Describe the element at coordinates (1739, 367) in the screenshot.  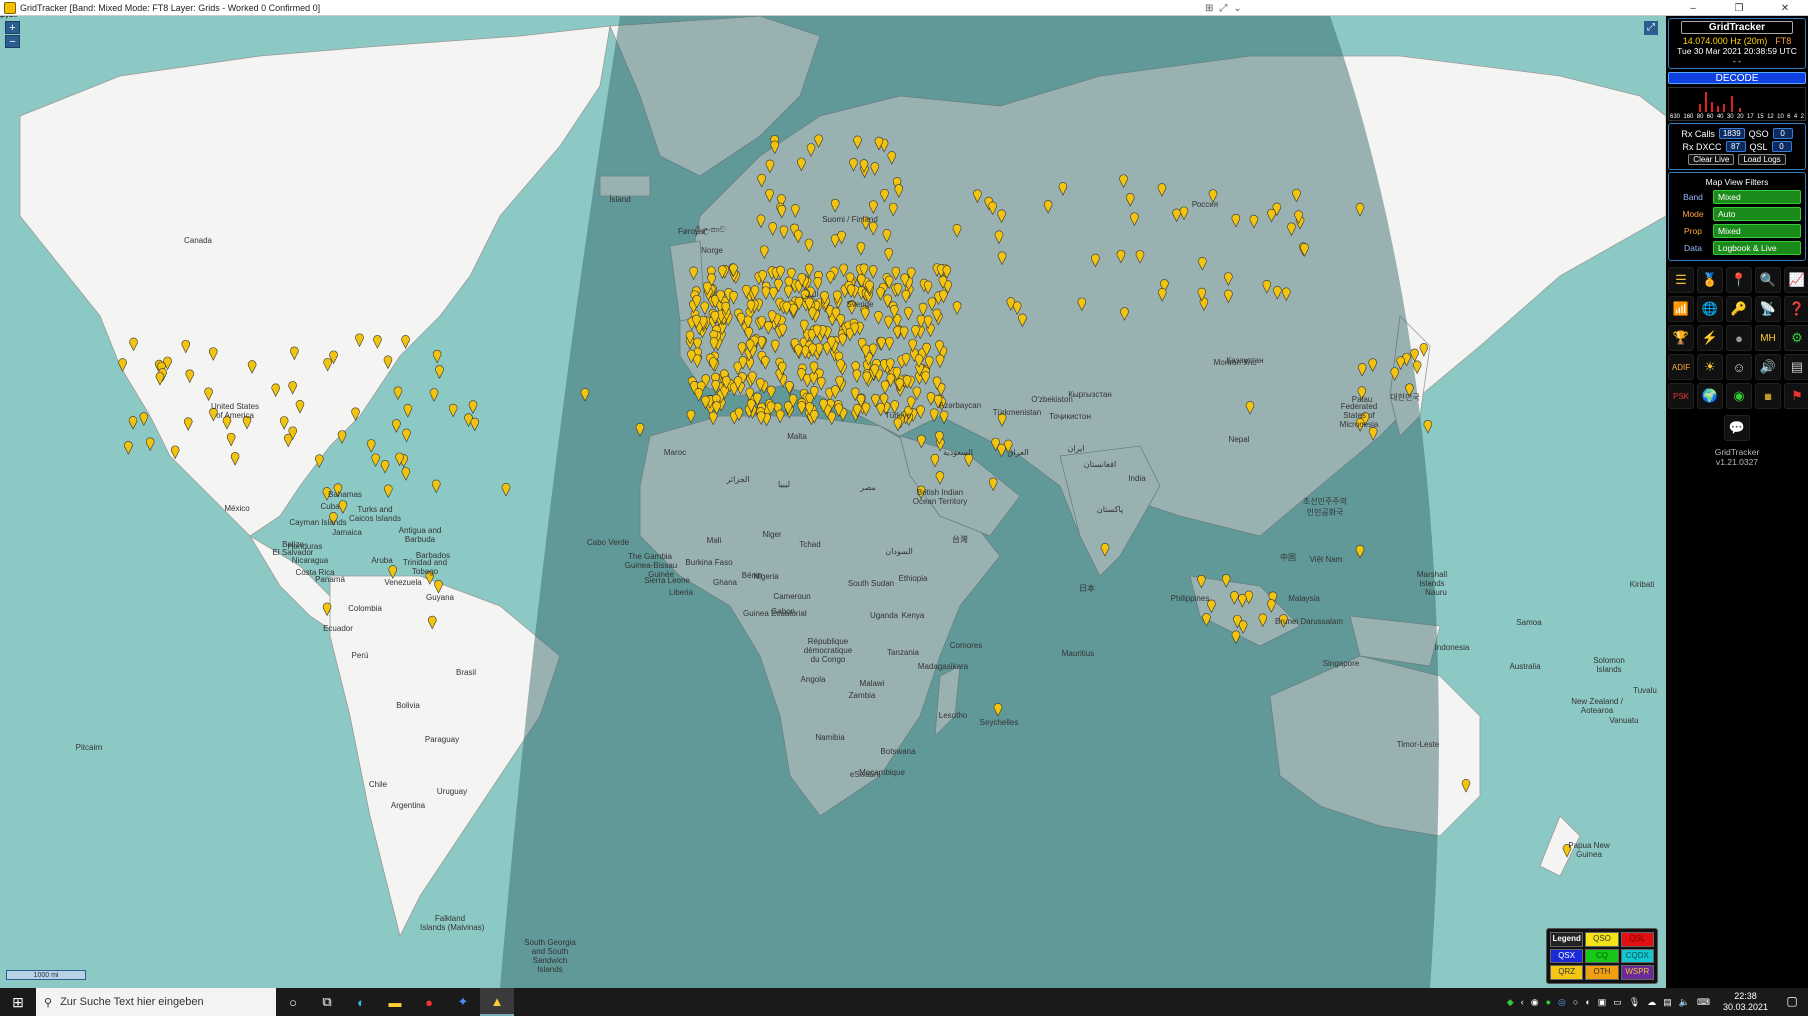
I see `person-icon: ☺` at that location.